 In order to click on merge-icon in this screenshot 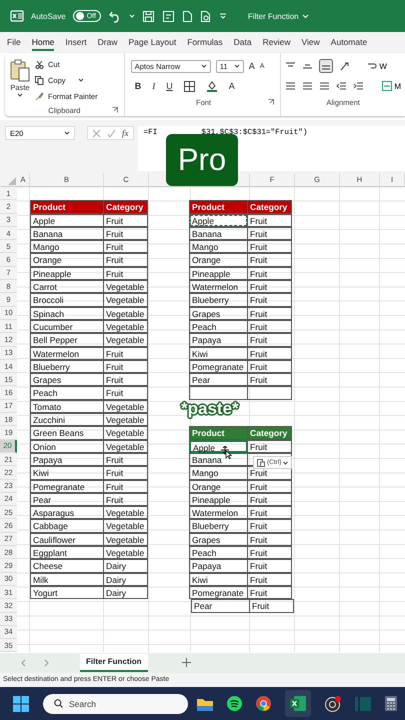, I will do `click(387, 86)`.